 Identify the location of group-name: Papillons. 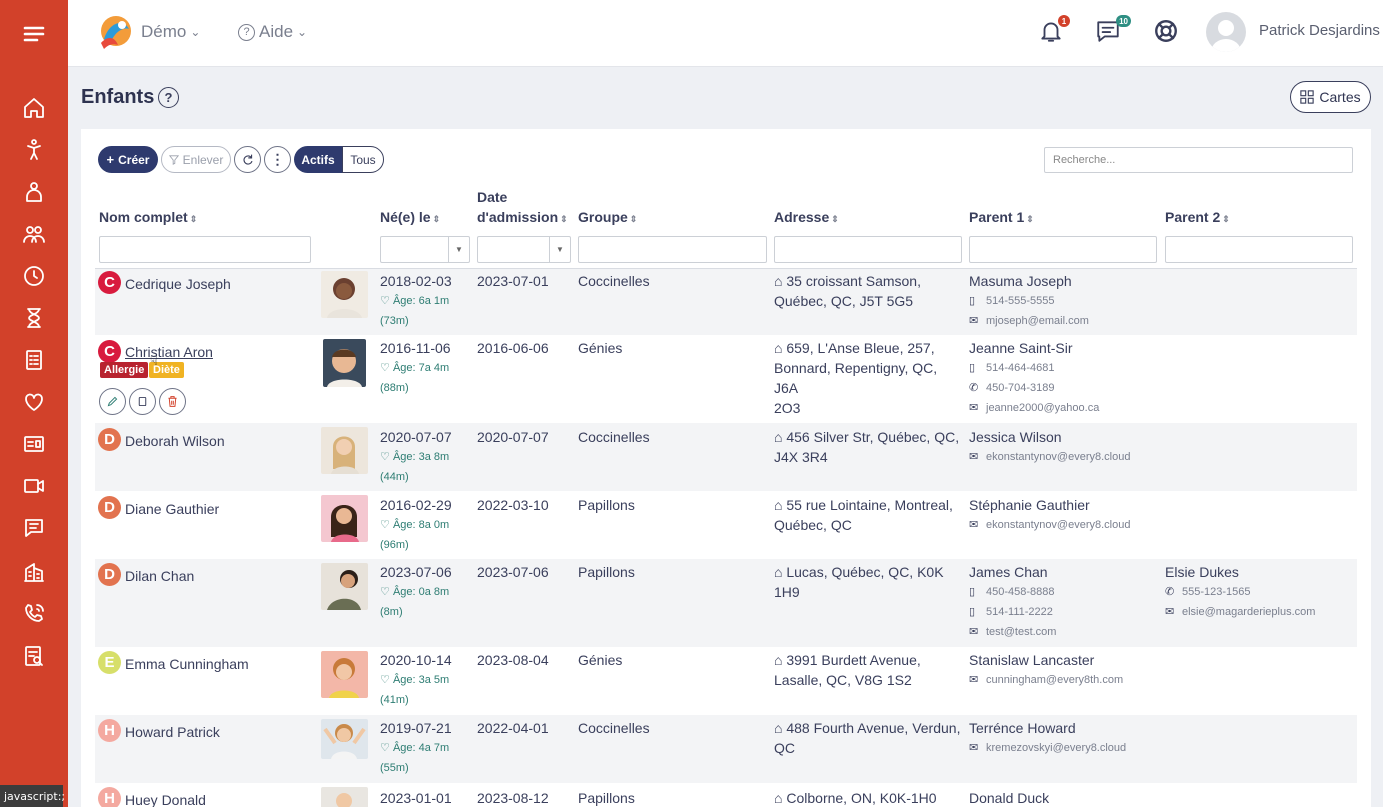
(606, 572).